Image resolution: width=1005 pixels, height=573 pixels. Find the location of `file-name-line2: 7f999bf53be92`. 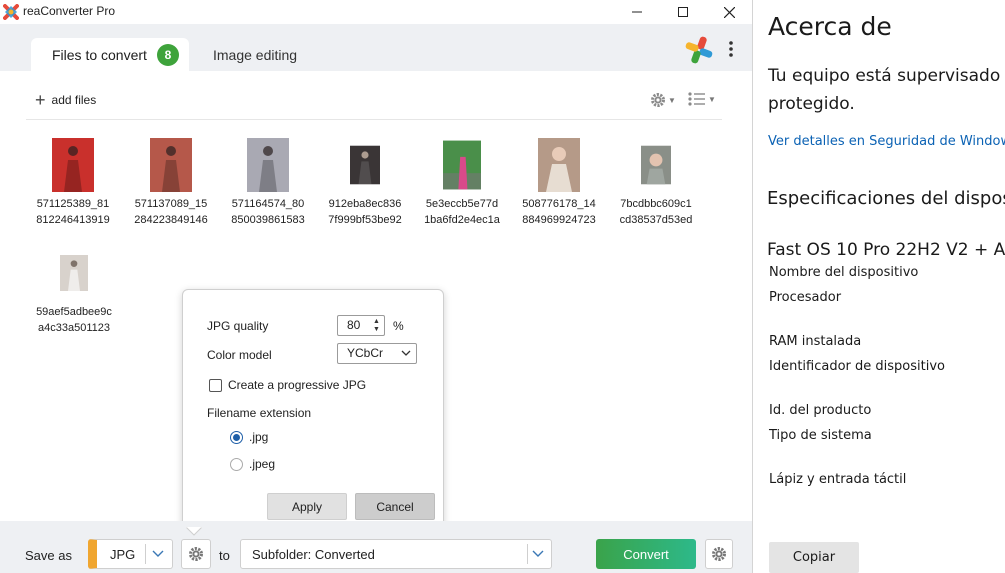

file-name-line2: 7f999bf53be92 is located at coordinates (365, 220).